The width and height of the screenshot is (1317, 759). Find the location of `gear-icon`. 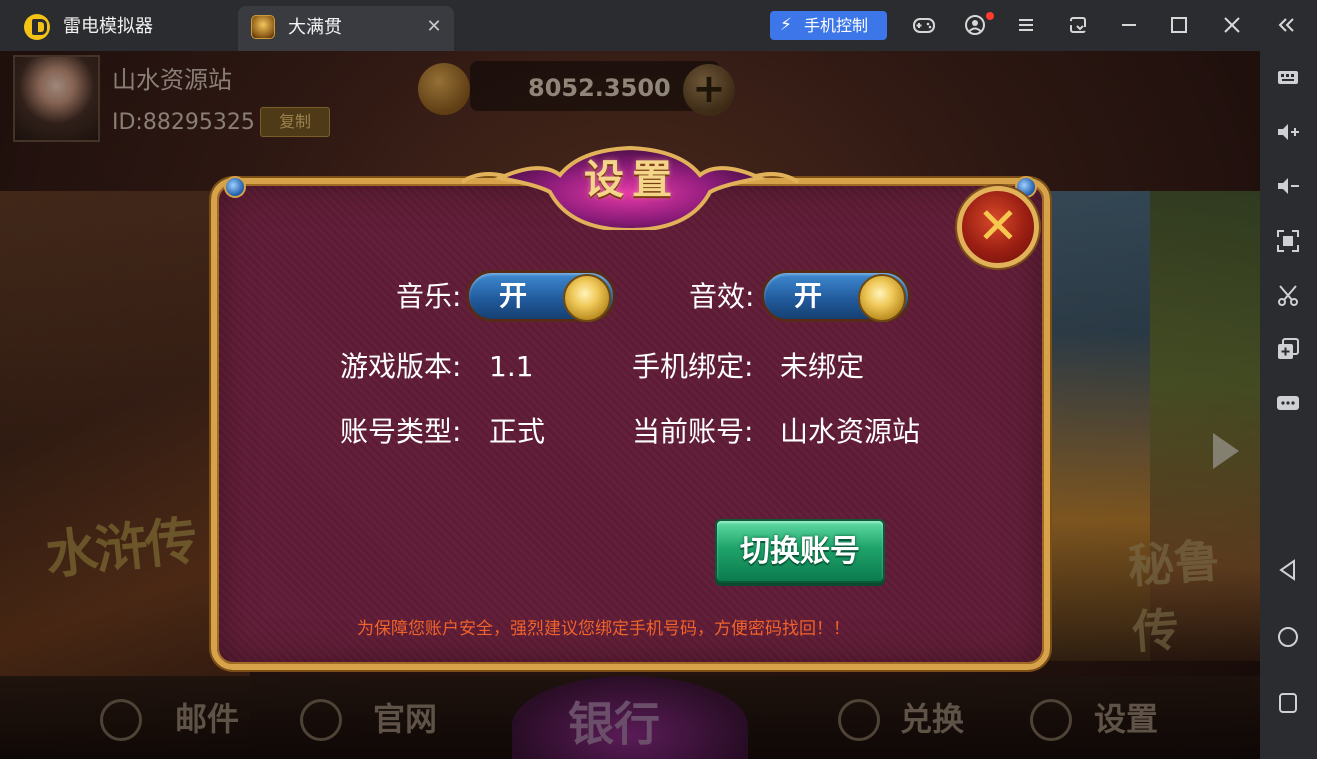

gear-icon is located at coordinates (1051, 720).